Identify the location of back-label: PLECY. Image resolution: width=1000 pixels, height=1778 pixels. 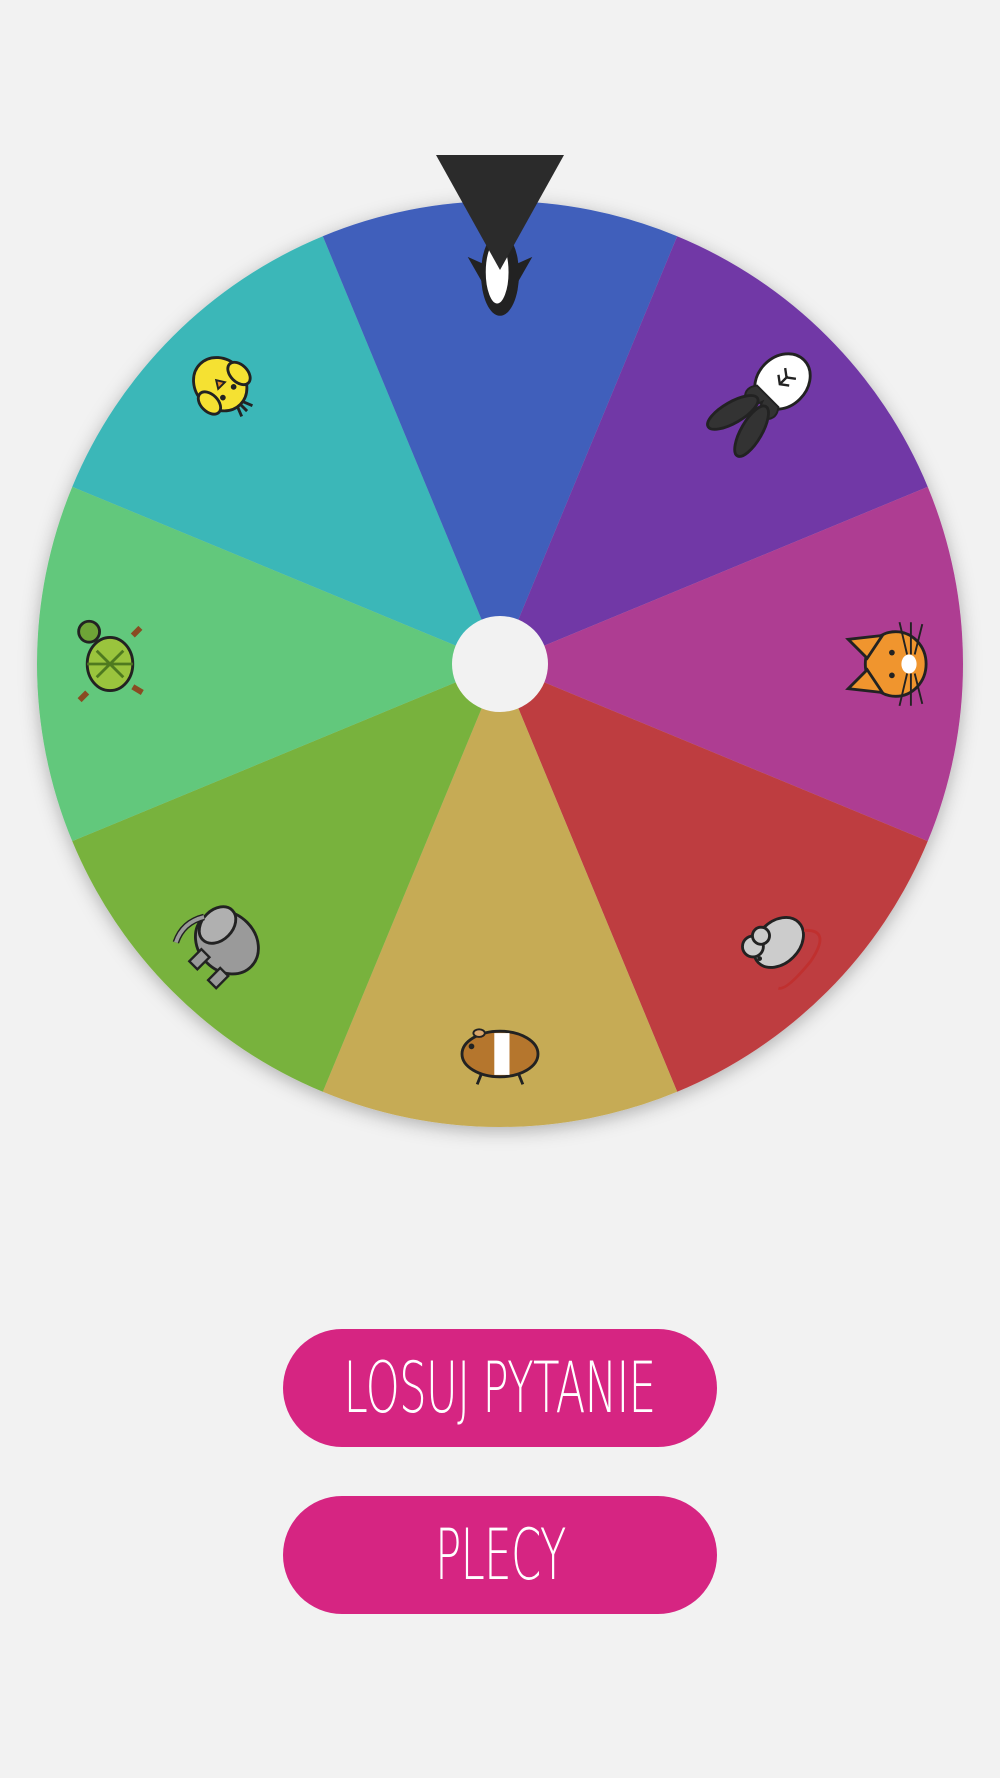
(500, 1555).